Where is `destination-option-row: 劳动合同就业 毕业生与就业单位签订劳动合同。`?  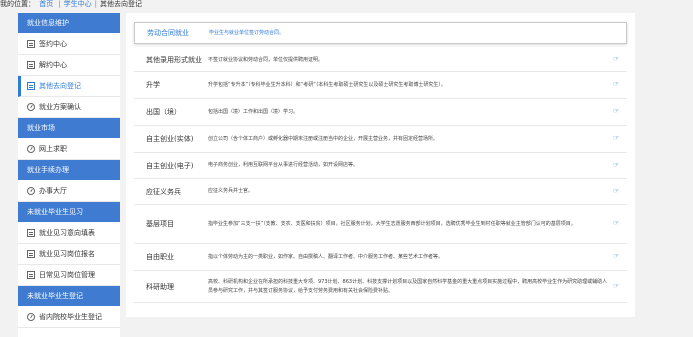
destination-option-row: 劳动合同就业 毕业生与就业单位签订劳动合同。 is located at coordinates (380, 33).